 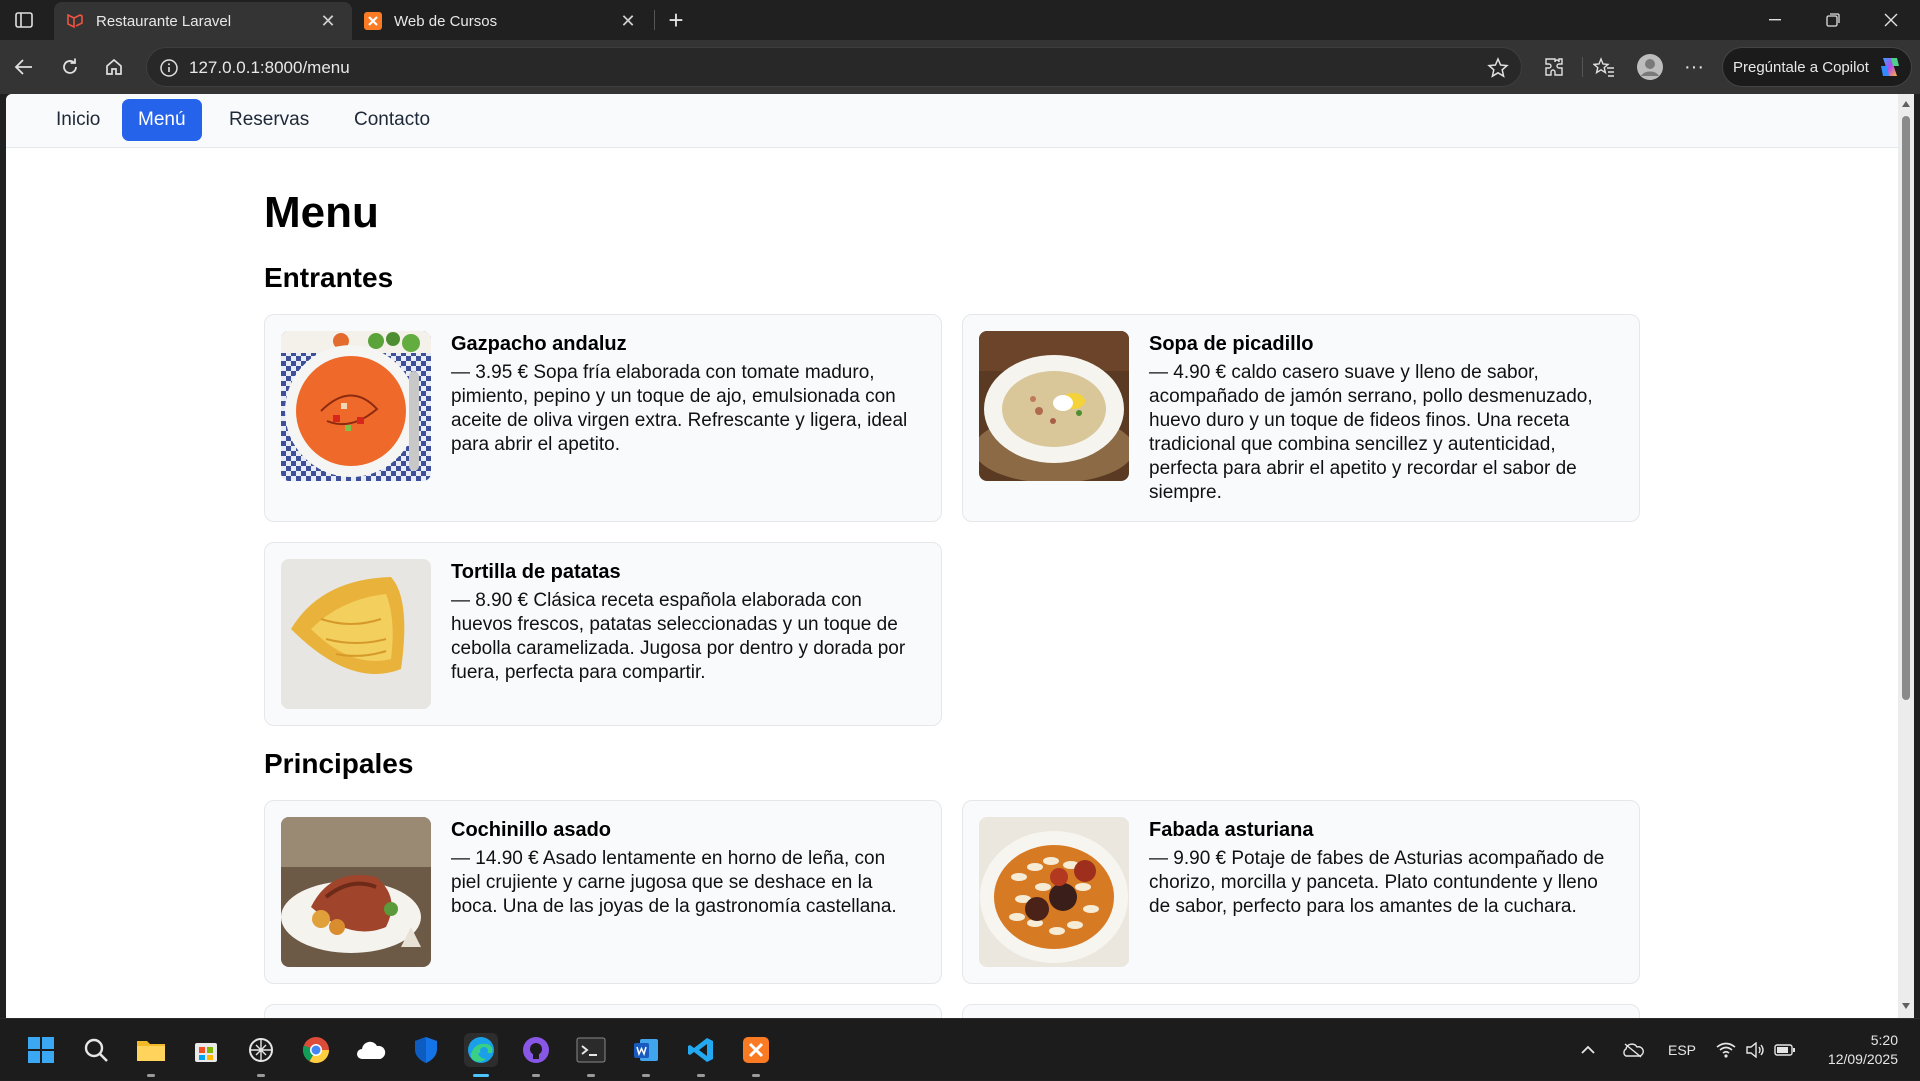 What do you see at coordinates (1726, 1050) in the screenshot?
I see `wifi-icon` at bounding box center [1726, 1050].